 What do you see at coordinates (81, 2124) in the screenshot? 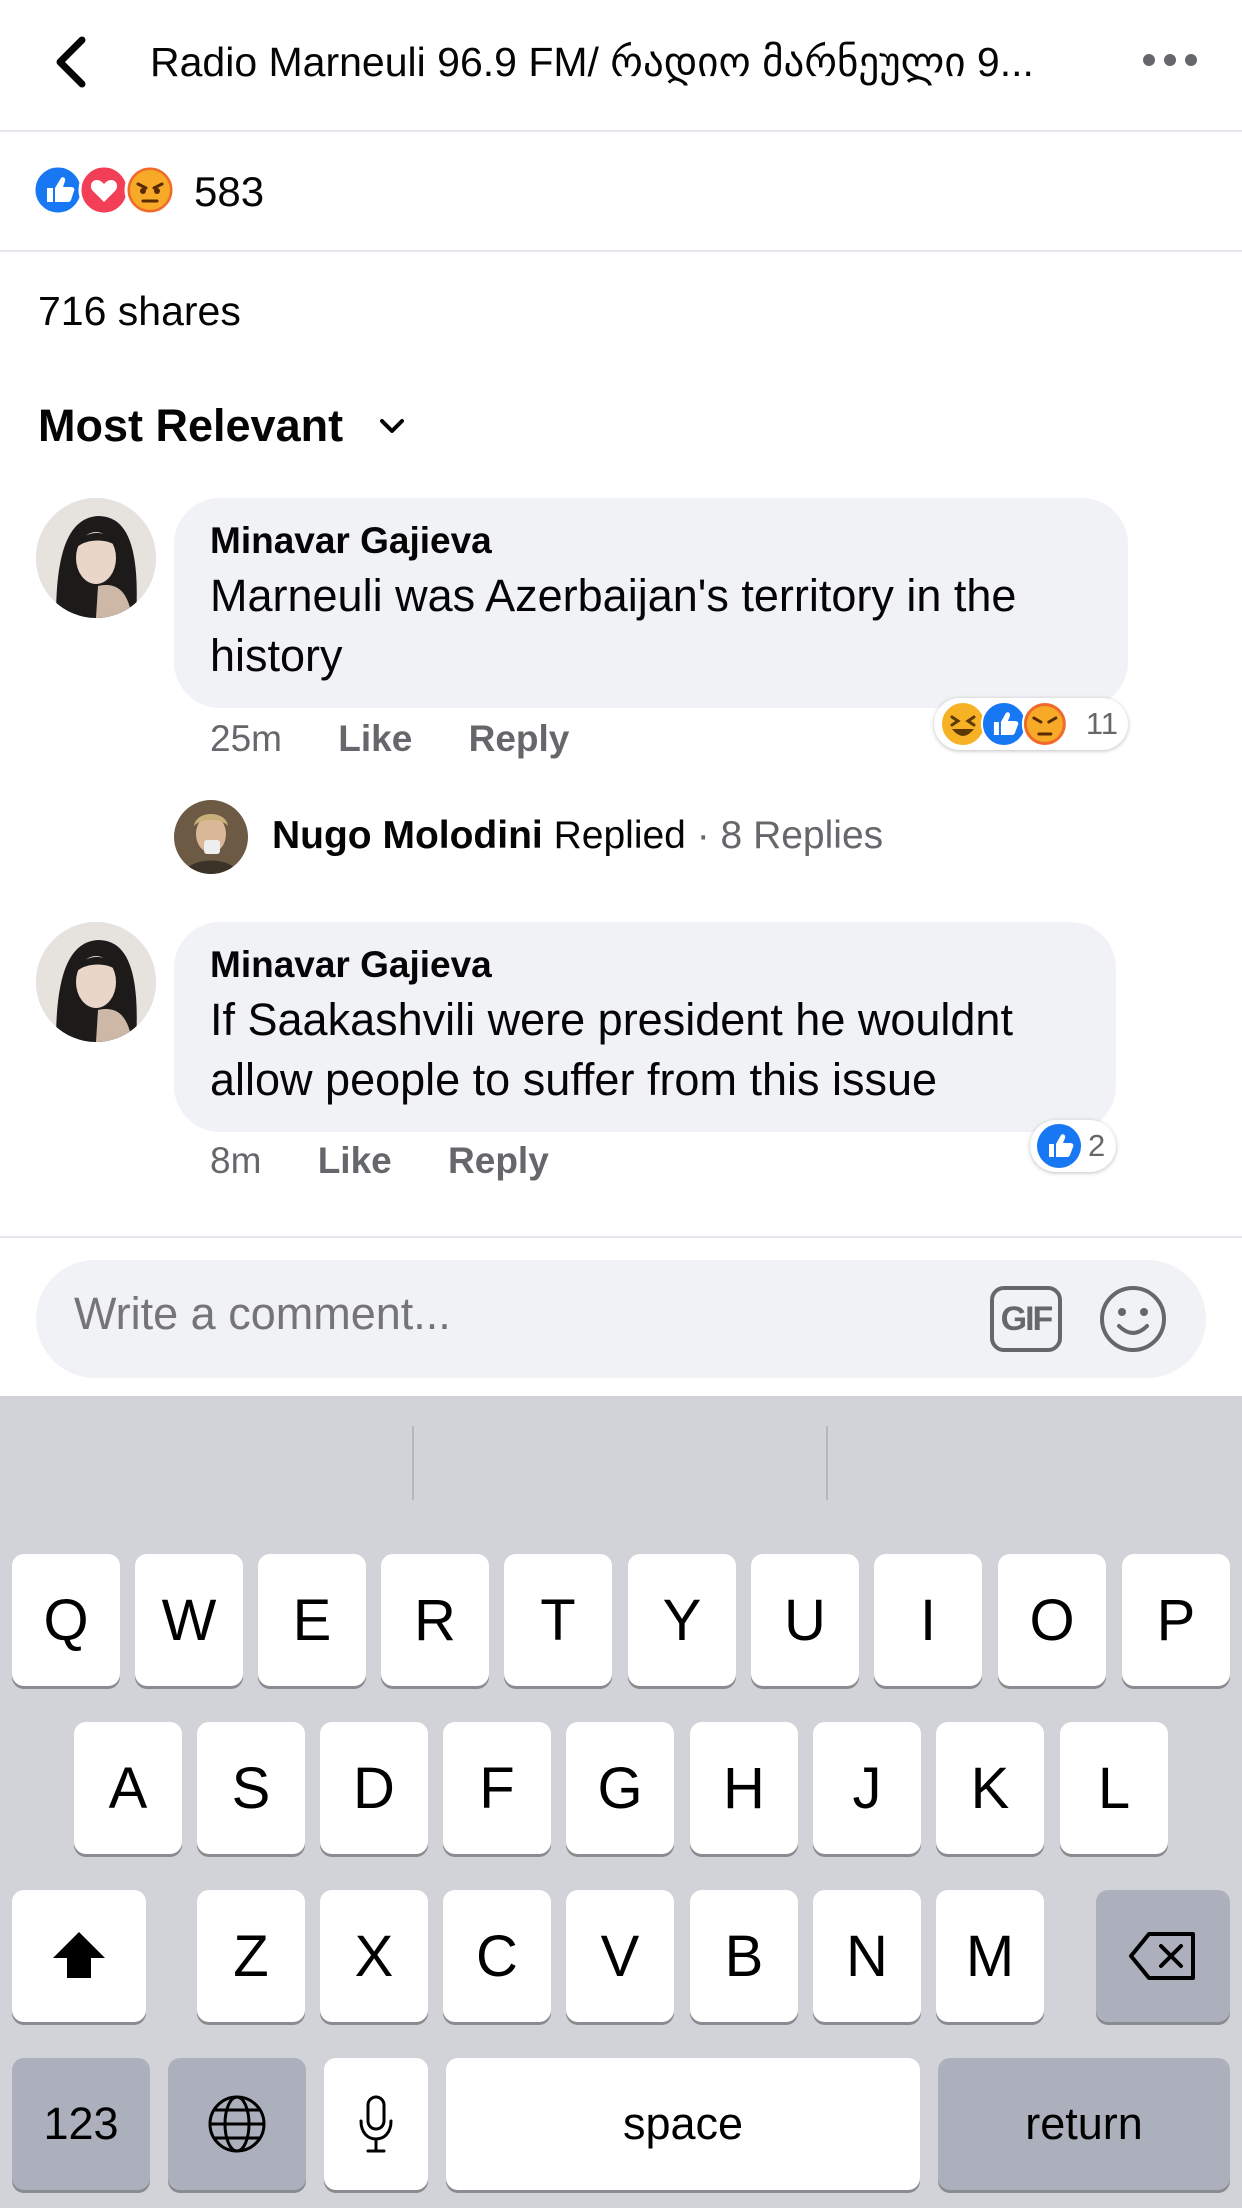
I see `numbers-key: 123` at bounding box center [81, 2124].